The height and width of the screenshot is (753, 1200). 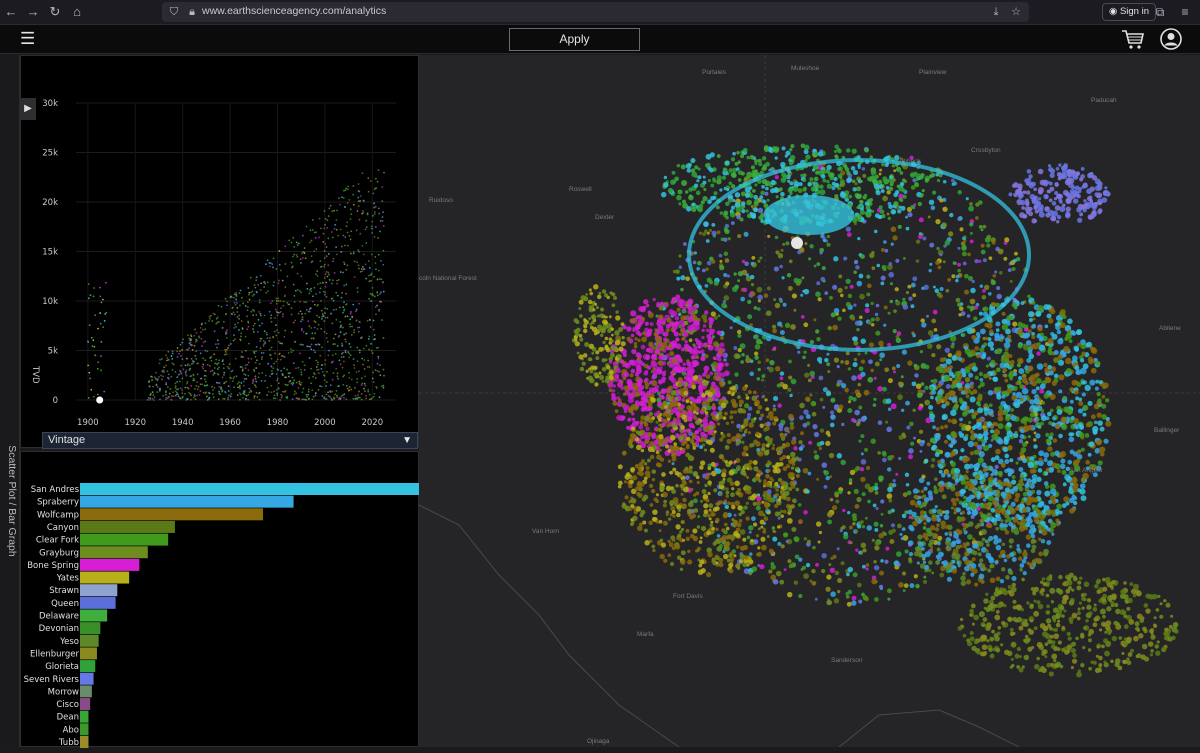 What do you see at coordinates (109, 565) in the screenshot?
I see `bar-bone-spring` at bounding box center [109, 565].